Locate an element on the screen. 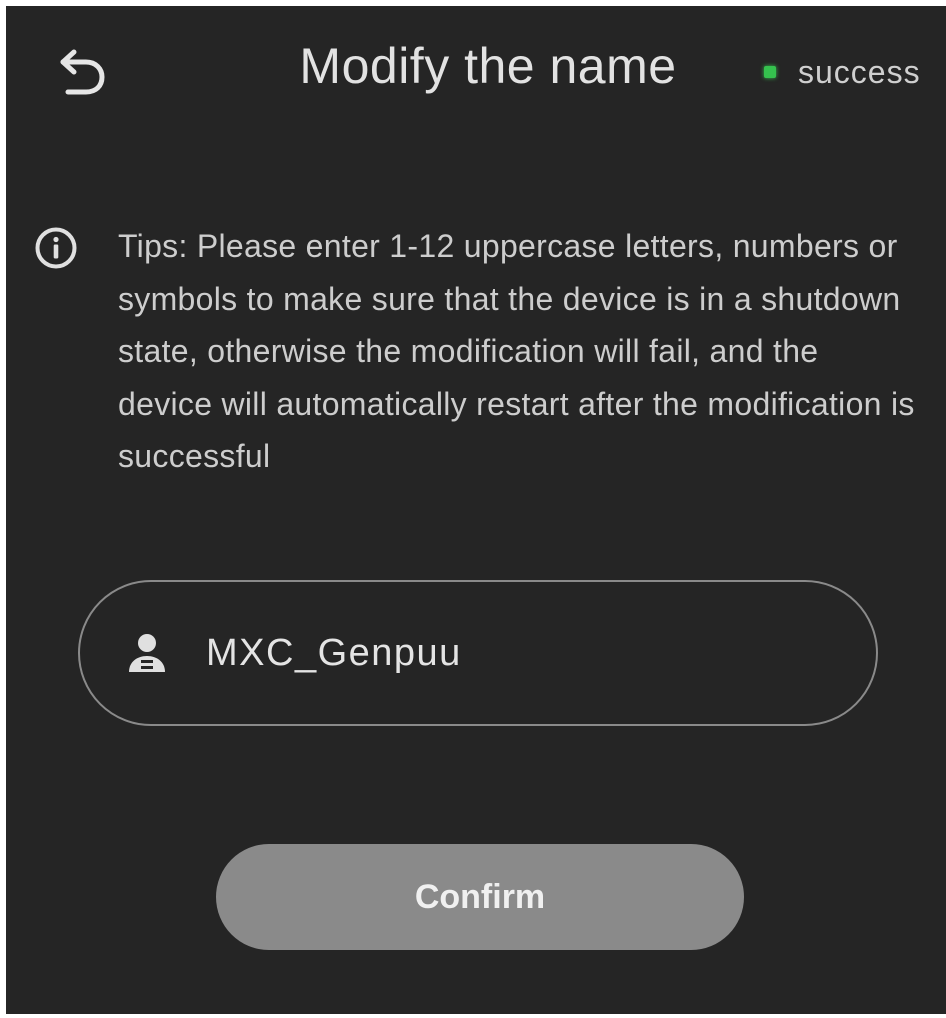 The image size is (946, 1018). back-button is located at coordinates (82, 72).